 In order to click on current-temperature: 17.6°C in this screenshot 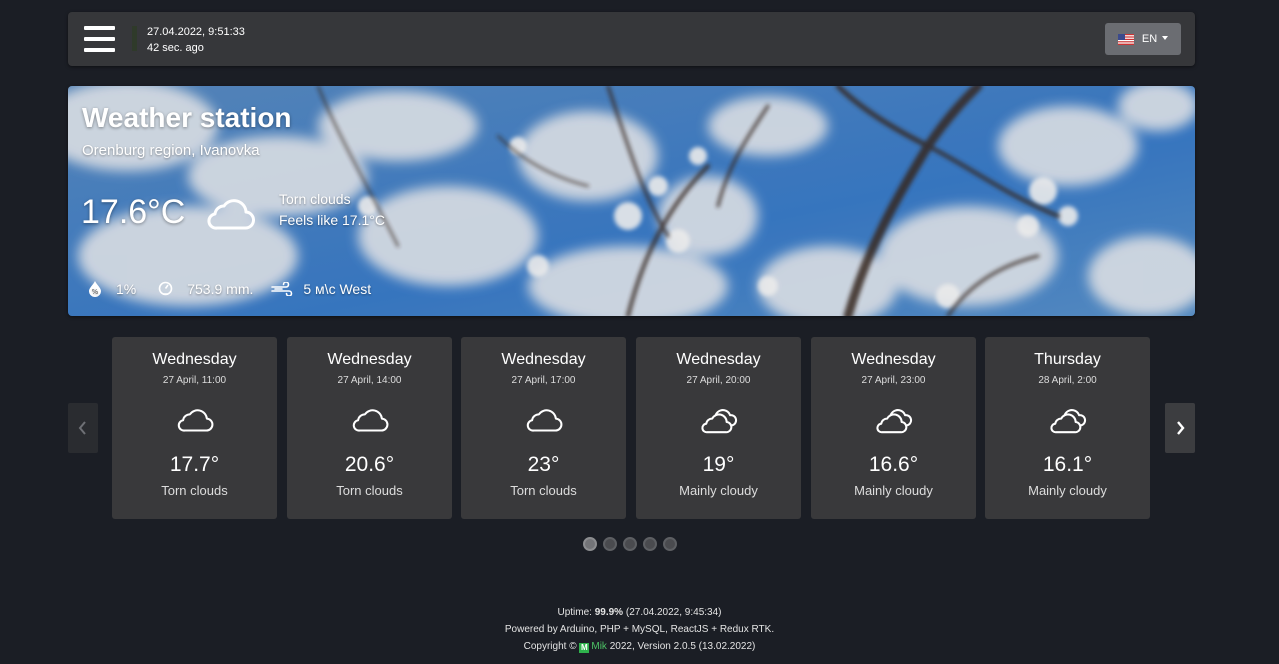, I will do `click(133, 212)`.